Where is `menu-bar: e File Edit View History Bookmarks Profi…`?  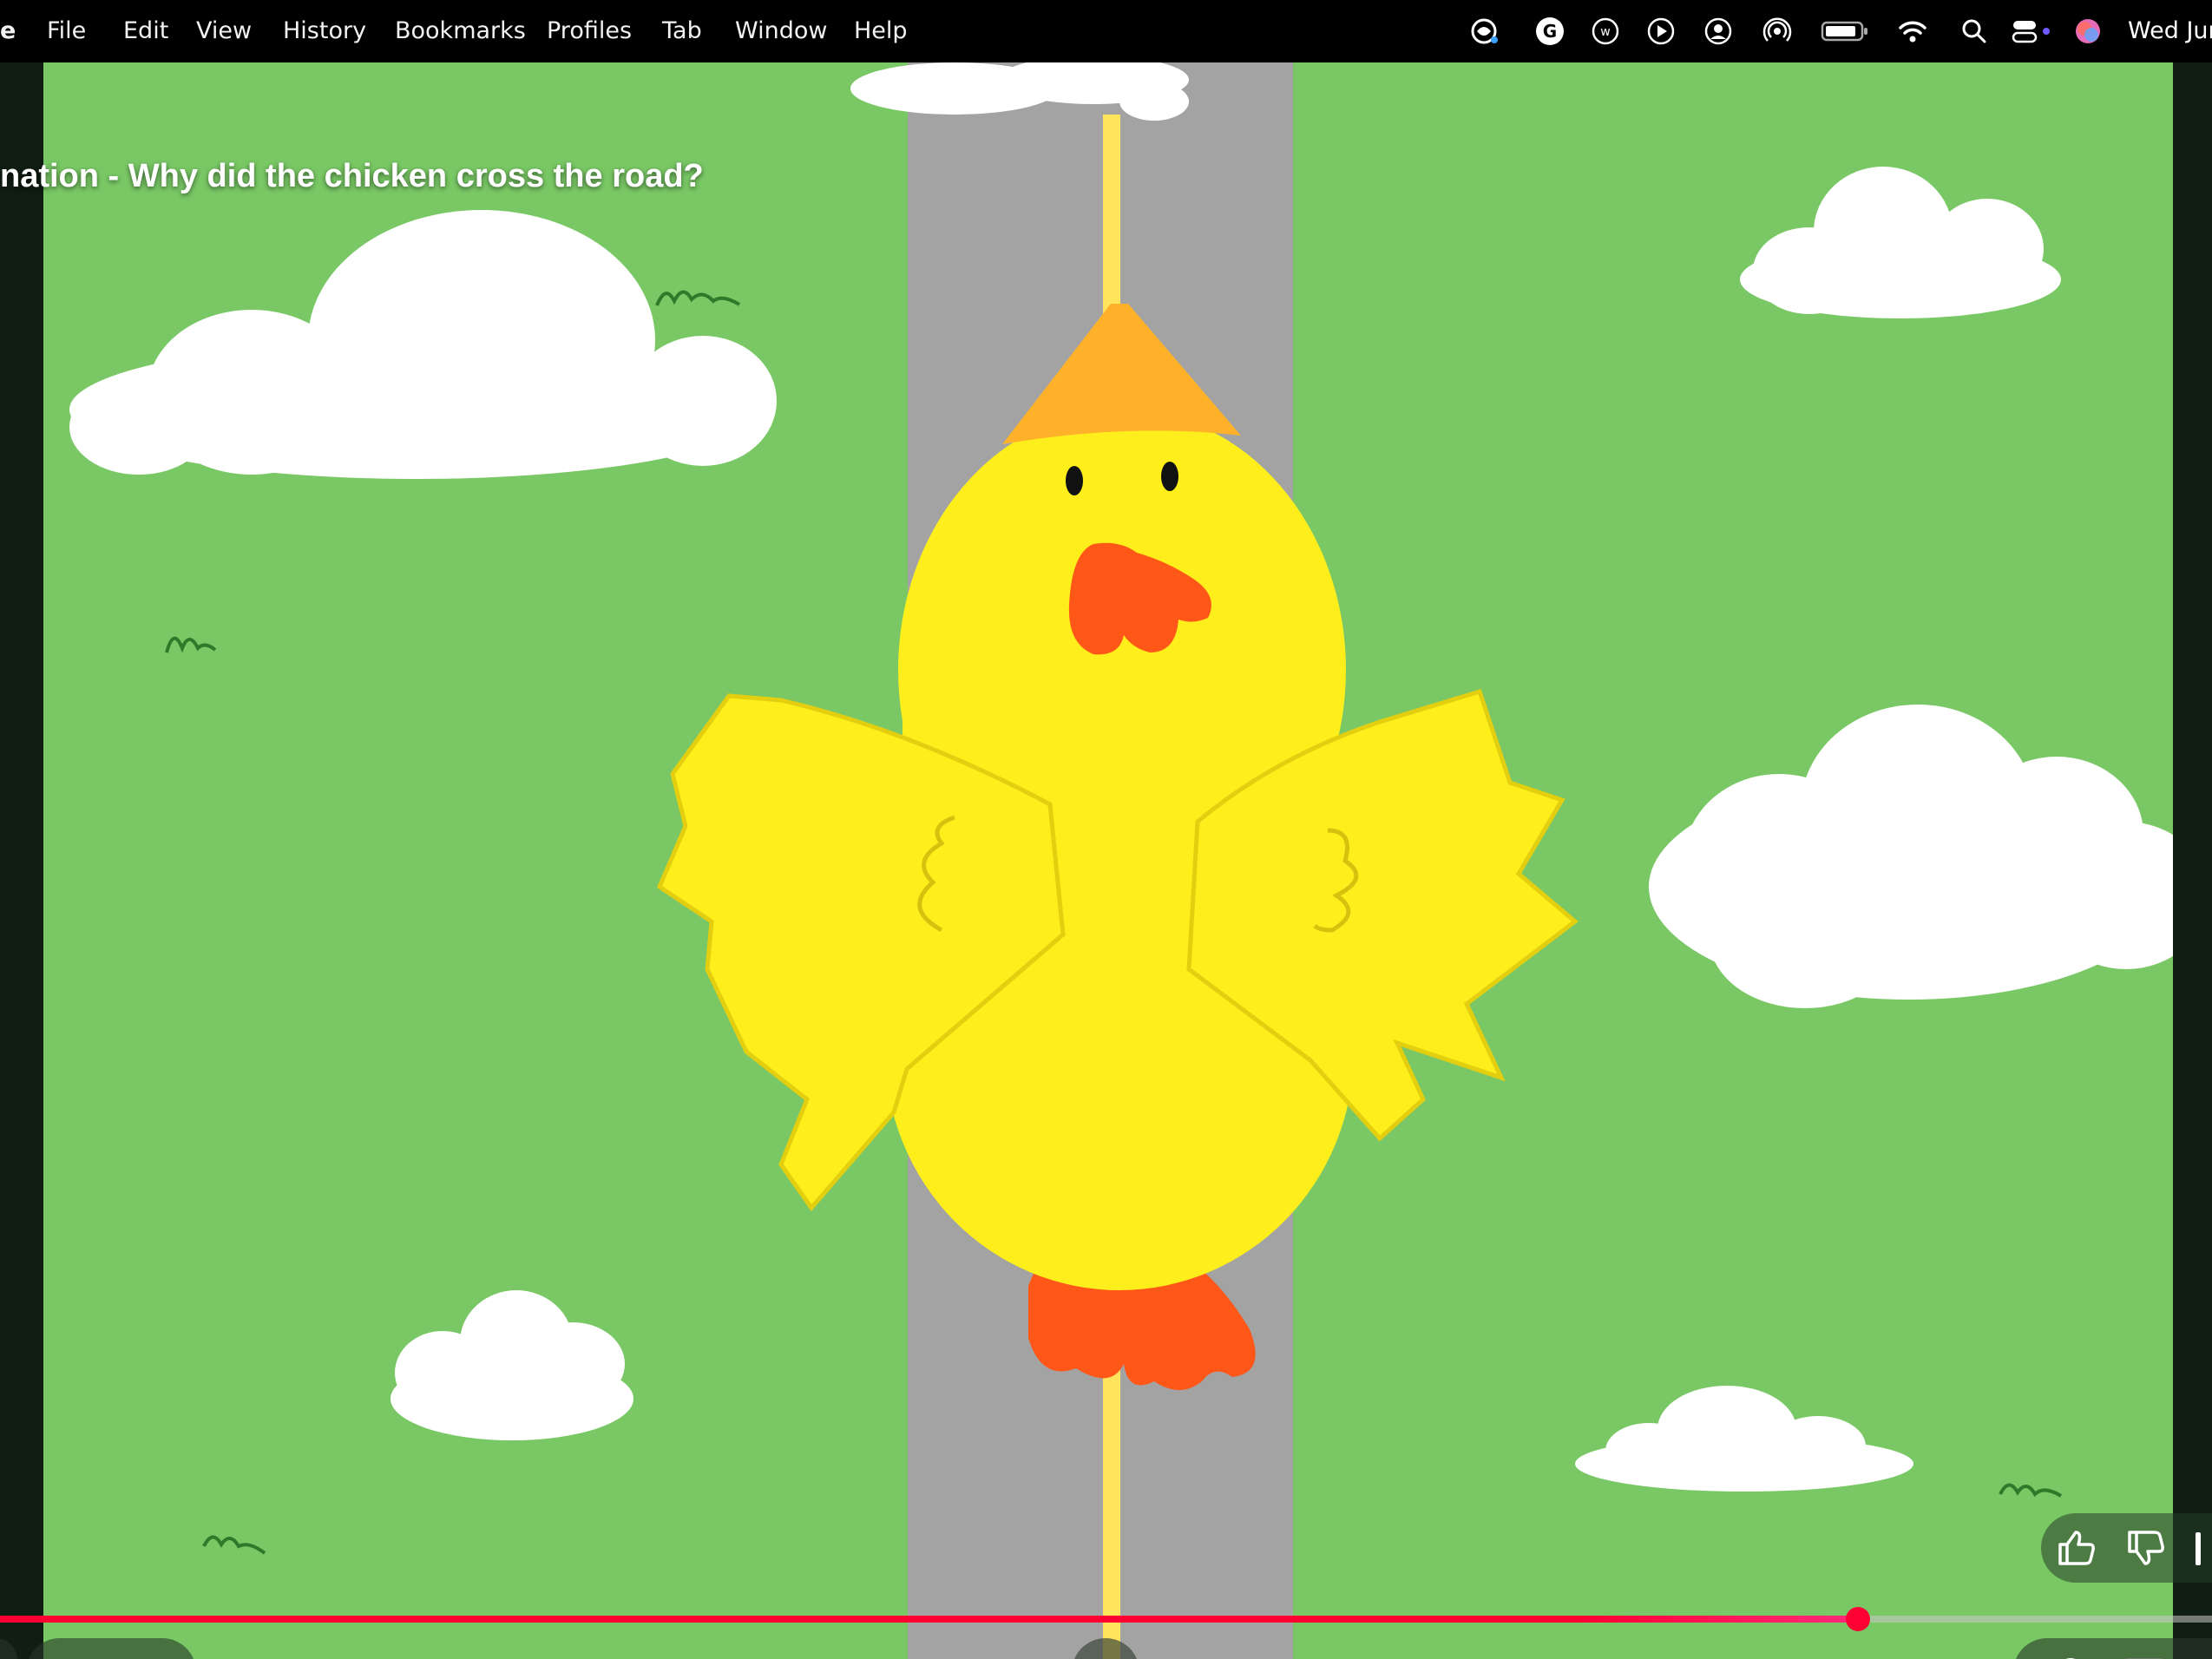
menu-bar: e File Edit View History Bookmarks Profi… is located at coordinates (1106, 31).